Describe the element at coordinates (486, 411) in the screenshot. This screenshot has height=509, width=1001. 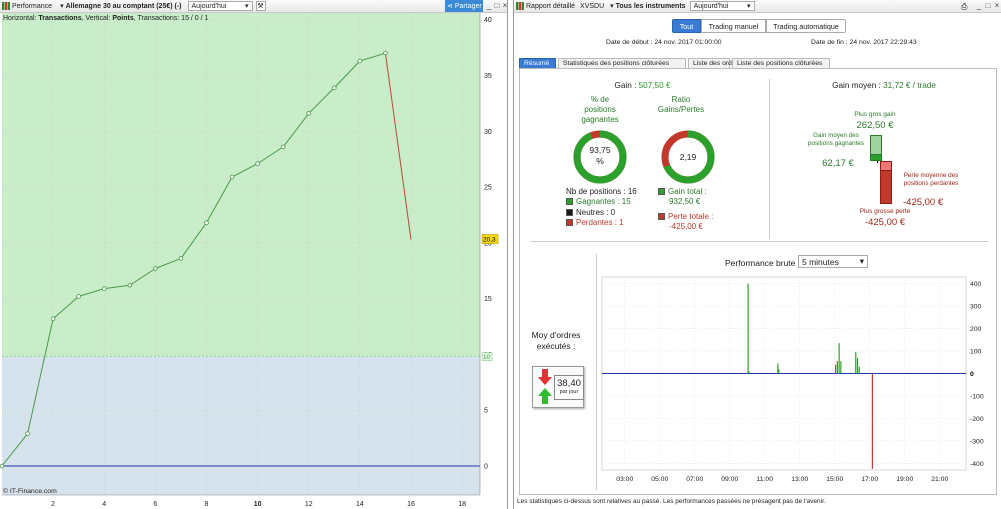
I see `y-tick-label: 5` at that location.